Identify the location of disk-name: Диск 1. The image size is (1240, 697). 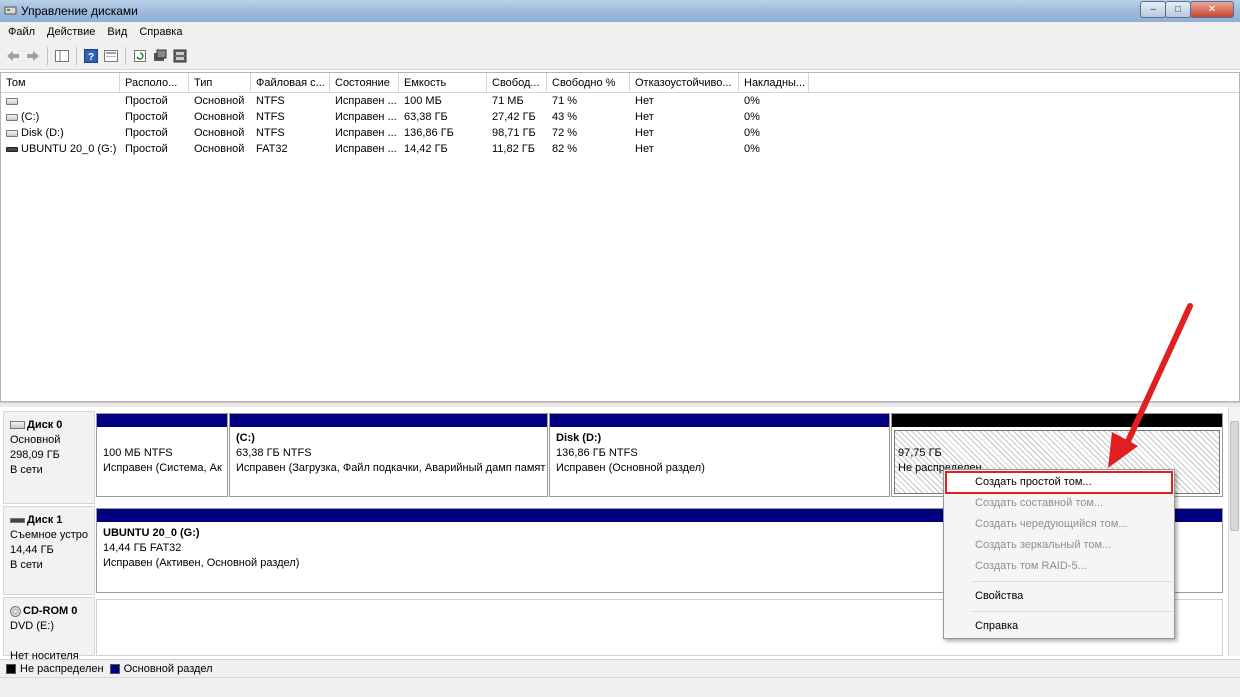
(45, 520).